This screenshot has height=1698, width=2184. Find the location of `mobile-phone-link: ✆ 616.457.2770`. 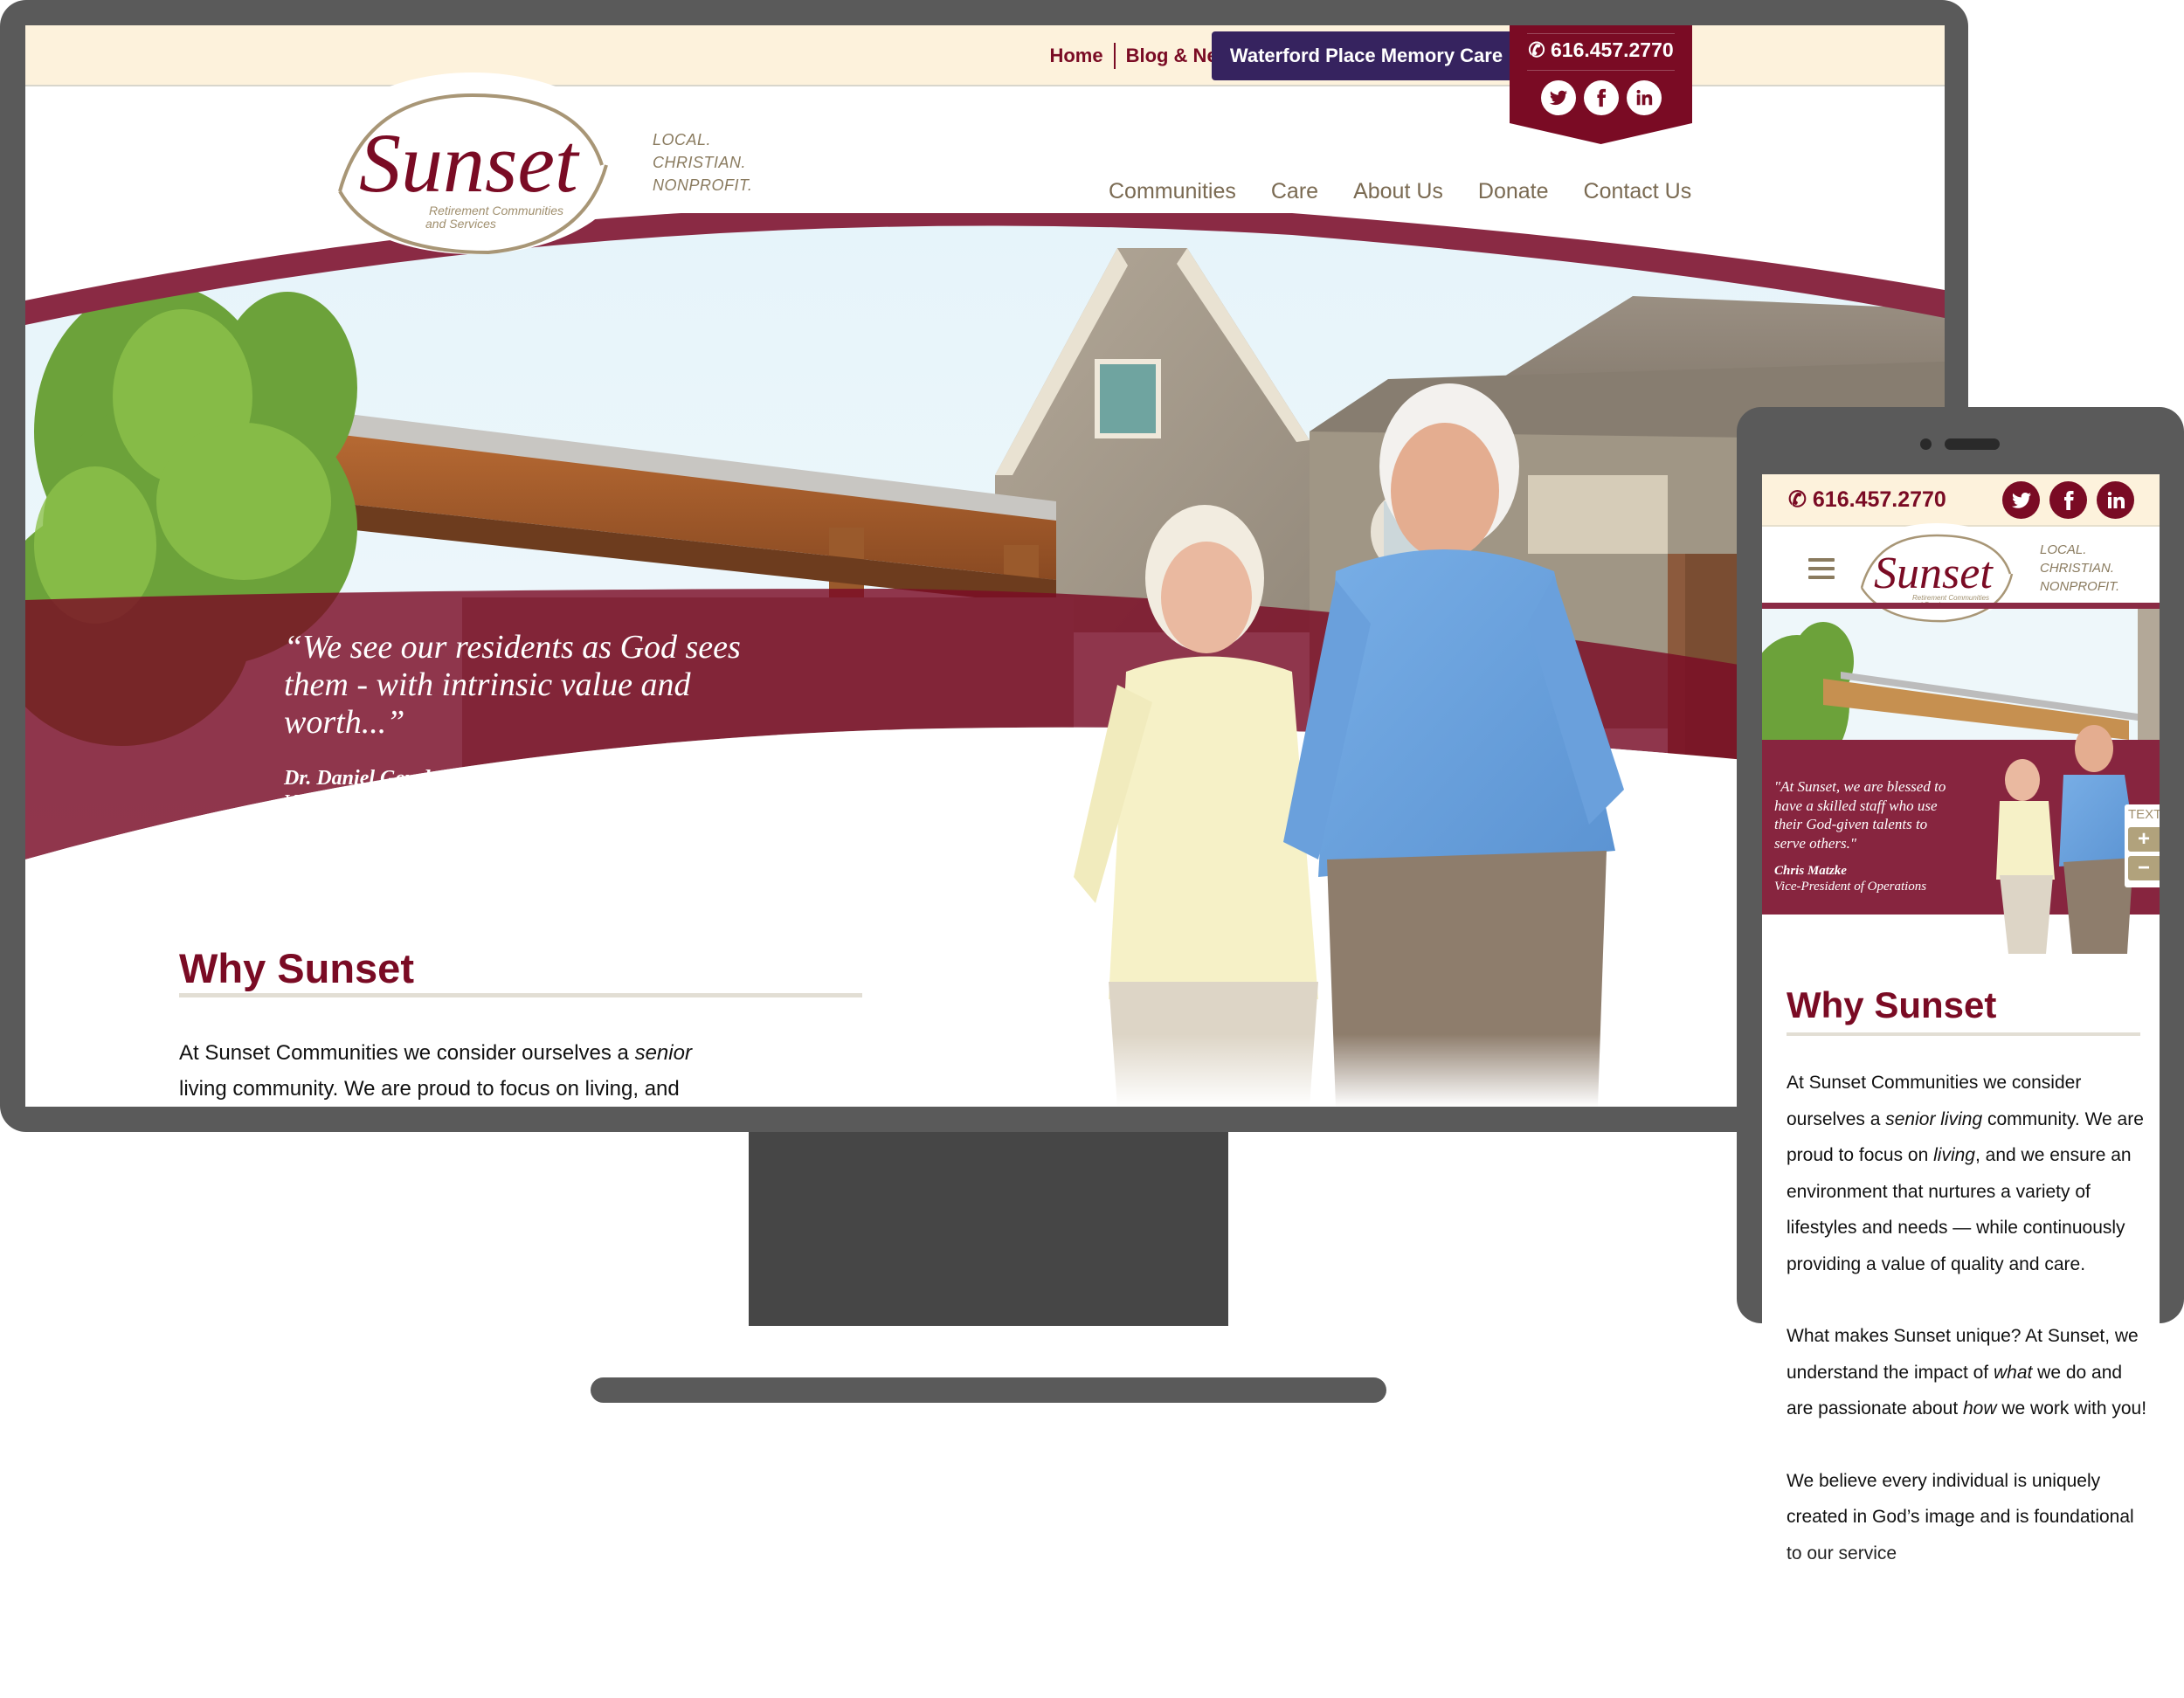

mobile-phone-link: ✆ 616.457.2770 is located at coordinates (1867, 499).